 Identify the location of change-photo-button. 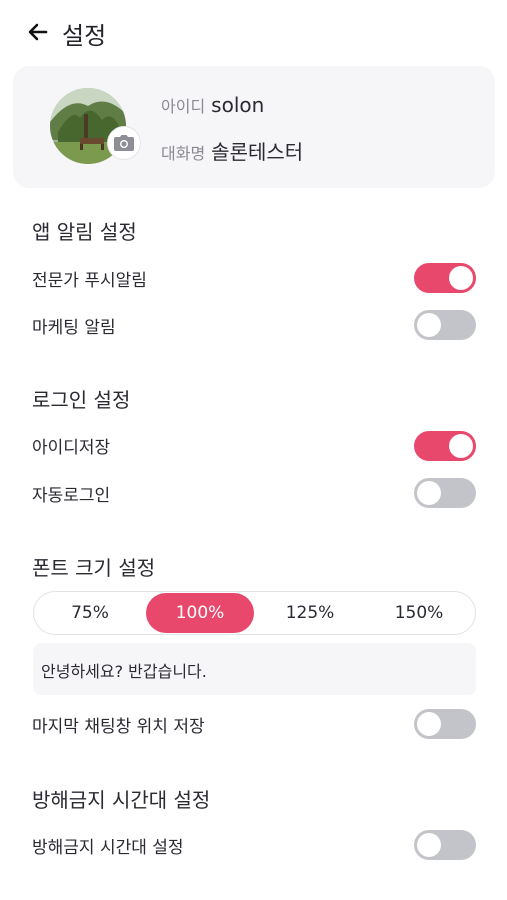
(124, 143).